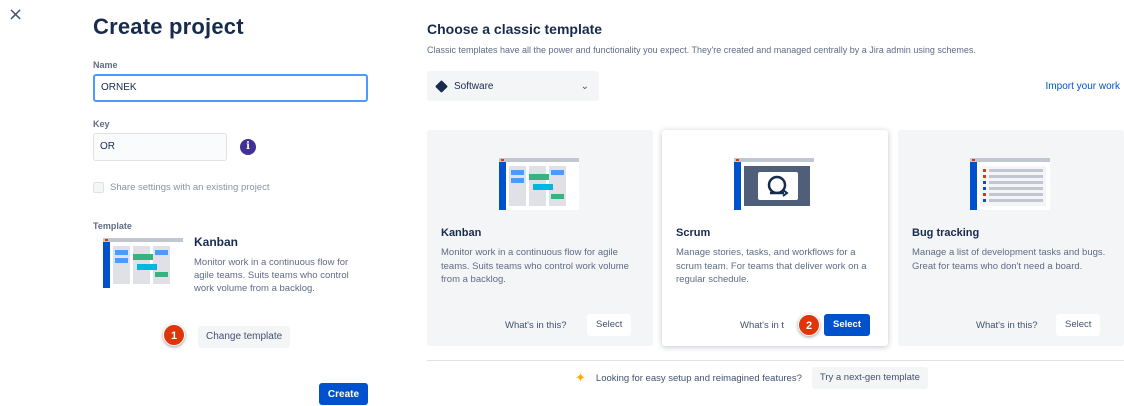 The image size is (1124, 406). What do you see at coordinates (762, 325) in the screenshot?
I see `whats-in-this-link: What's in t` at bounding box center [762, 325].